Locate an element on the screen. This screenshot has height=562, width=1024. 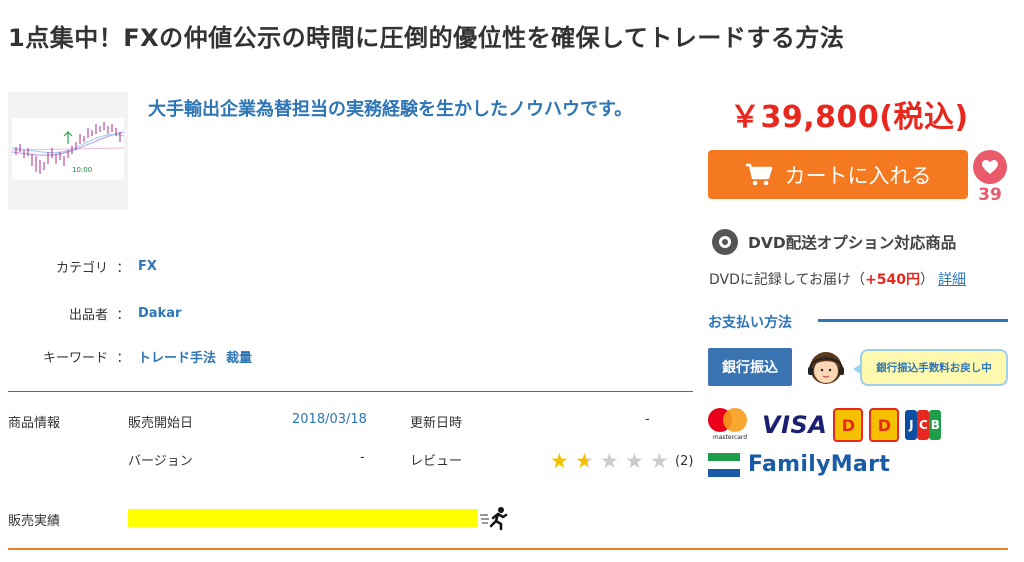
meta-keywords-row: キーワード ： トレード手法 裁量 is located at coordinates (131, 356).